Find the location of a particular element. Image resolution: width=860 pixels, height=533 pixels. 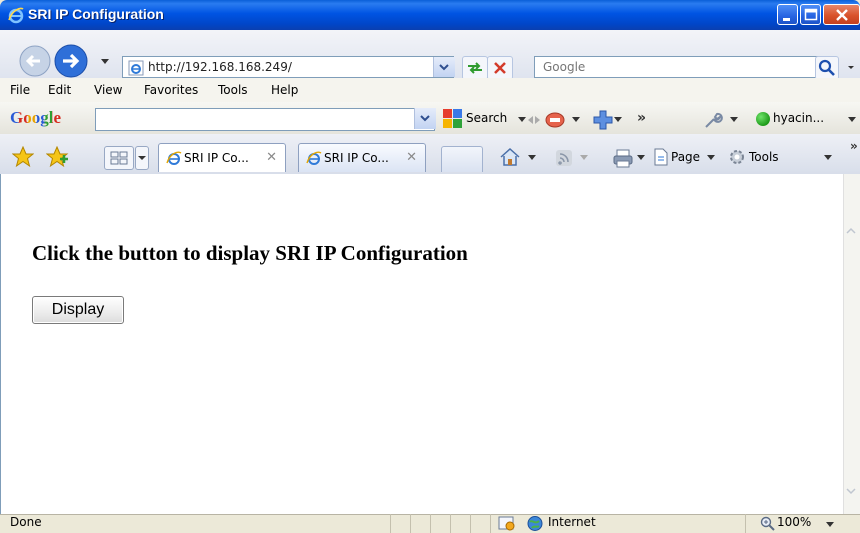

zoom-magnifier-icon is located at coordinates (768, 524).